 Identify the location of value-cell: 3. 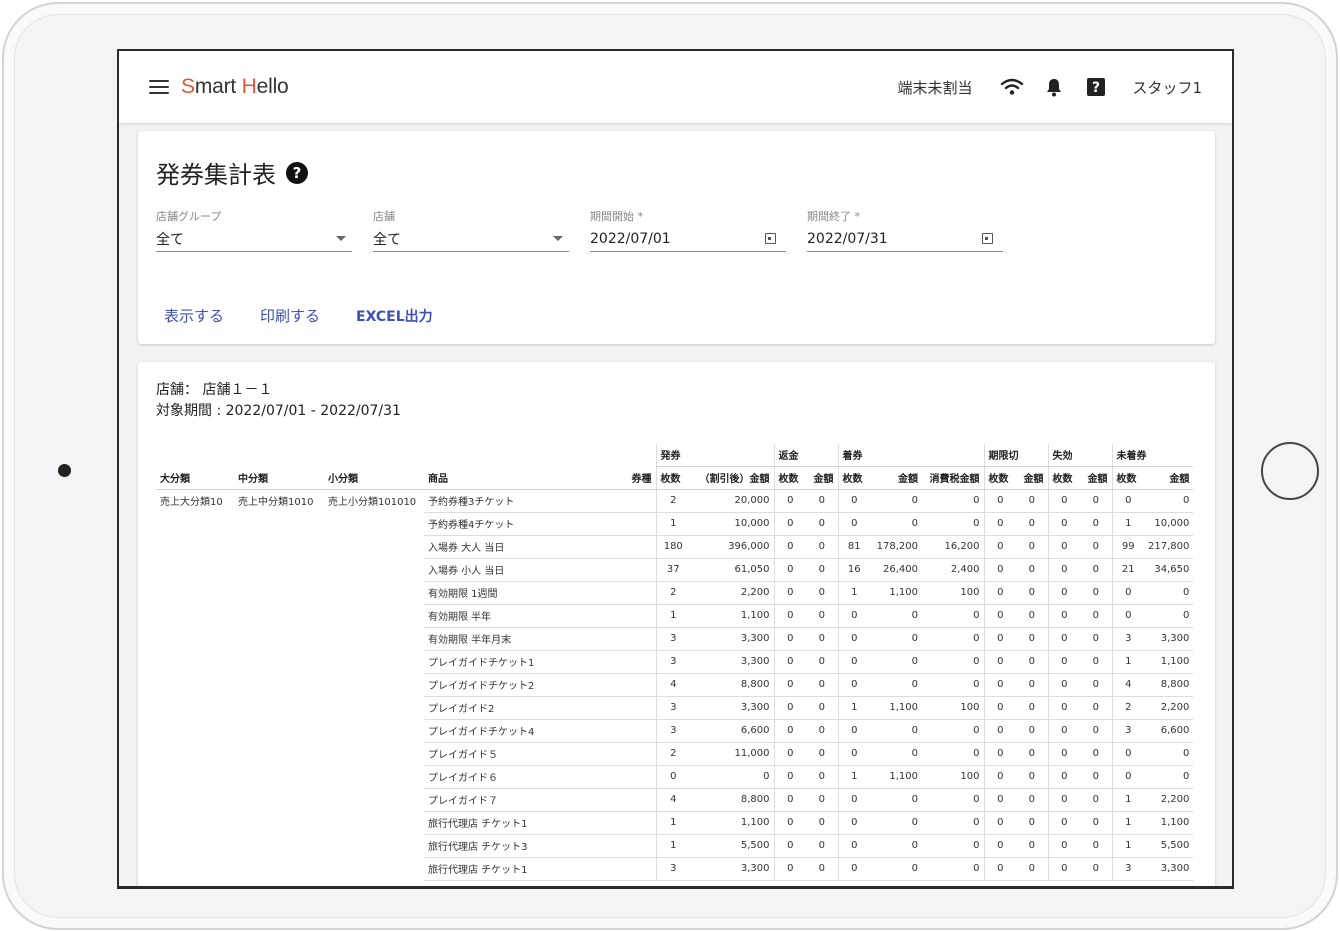
(672, 731).